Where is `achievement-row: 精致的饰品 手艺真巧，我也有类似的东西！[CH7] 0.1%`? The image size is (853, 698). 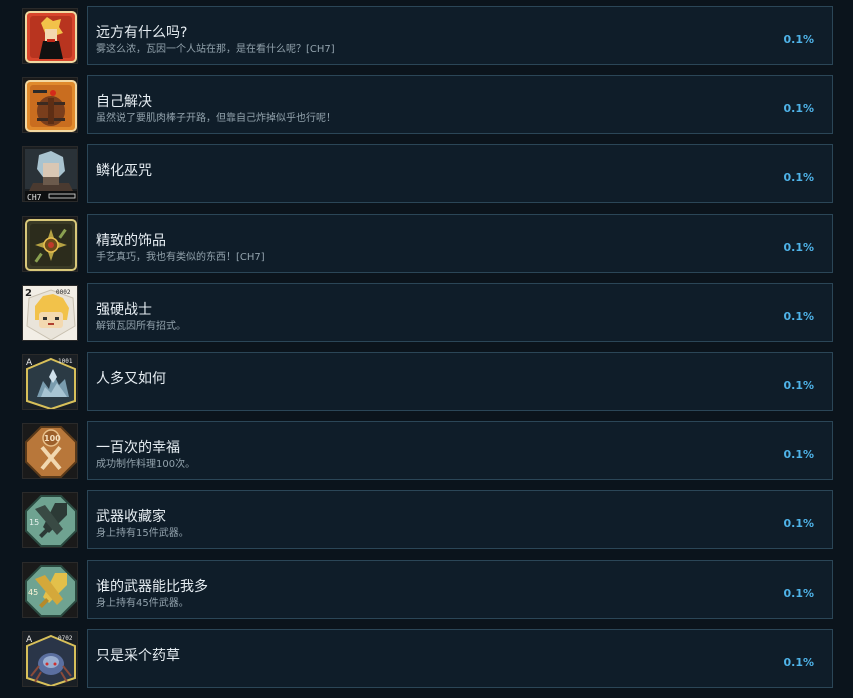
achievement-row: 精致的饰品 手艺真巧，我也有类似的东西！[CH7] 0.1% is located at coordinates (426, 243).